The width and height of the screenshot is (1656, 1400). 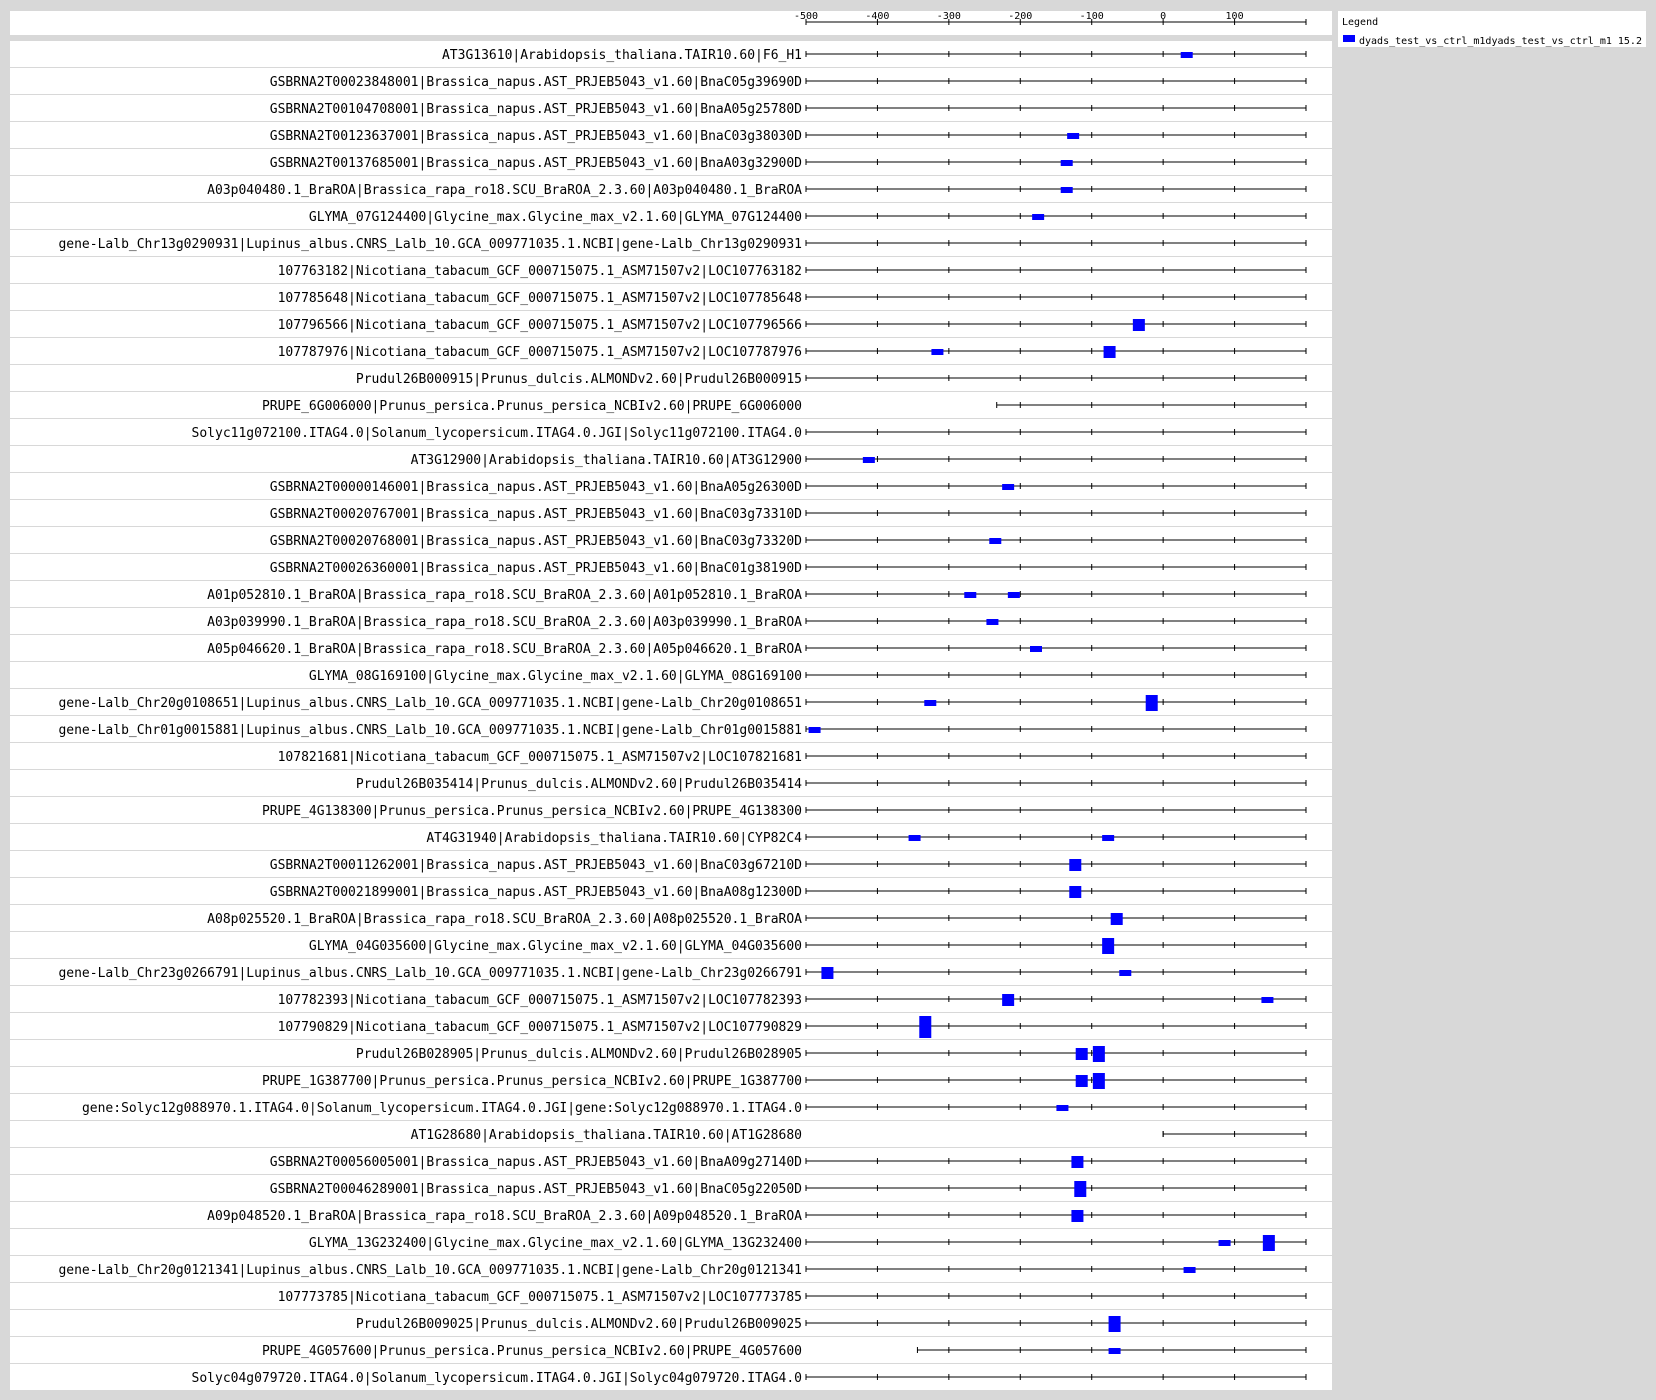 I want to click on x-tick-label: -300, so click(x=949, y=16).